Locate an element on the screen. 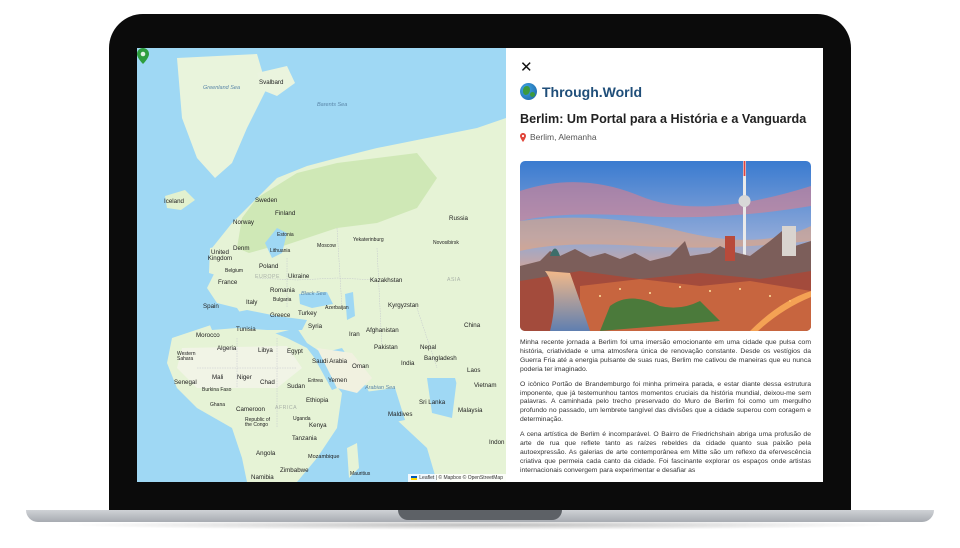  map-label-mauritius: Mauritius is located at coordinates (360, 474).